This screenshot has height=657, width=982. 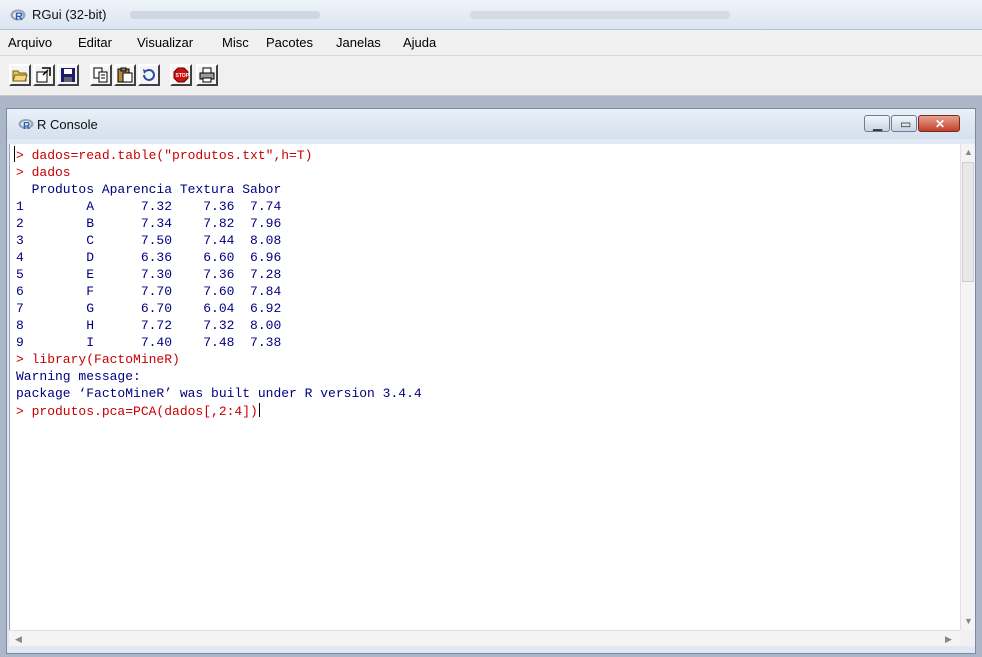 I want to click on open-script-button, so click(x=20, y=75).